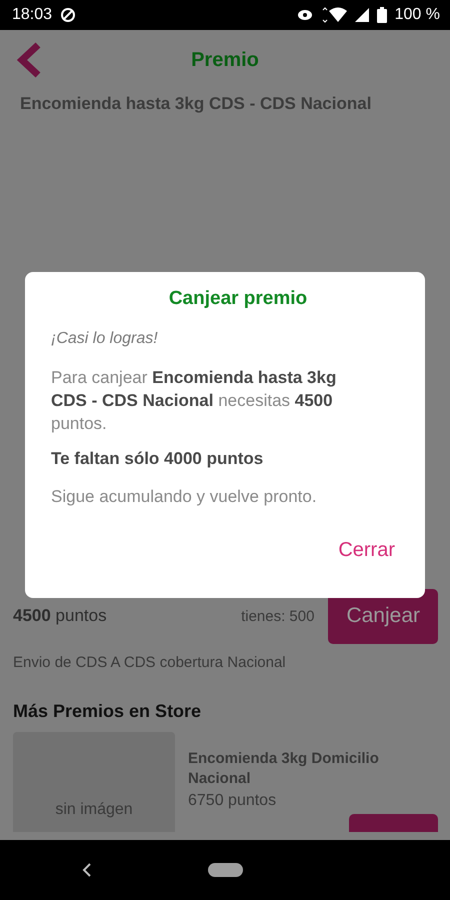  Describe the element at coordinates (381, 15) in the screenshot. I see `battery-icon` at that location.